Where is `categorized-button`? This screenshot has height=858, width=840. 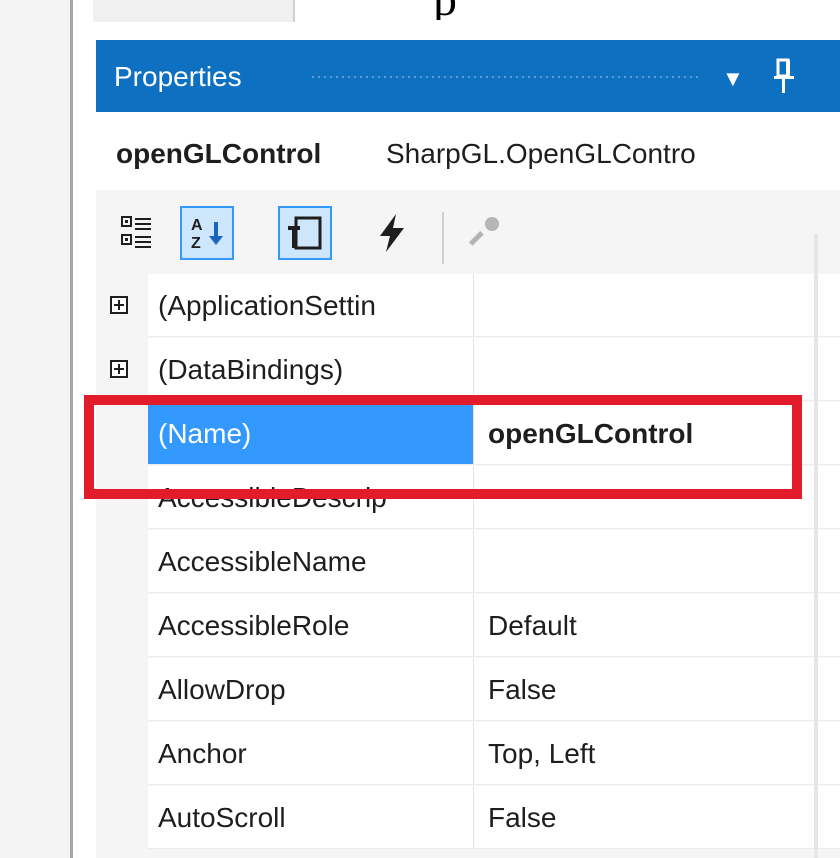
categorized-button is located at coordinates (141, 233).